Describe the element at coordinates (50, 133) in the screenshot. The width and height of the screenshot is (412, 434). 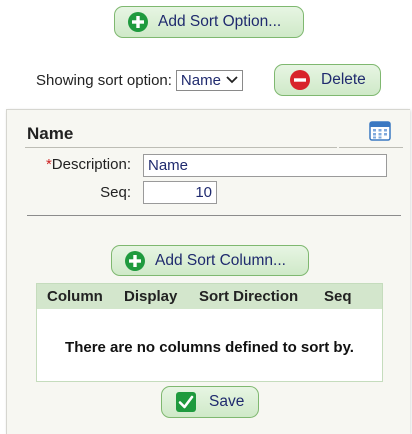
I see `panel-title: Name` at that location.